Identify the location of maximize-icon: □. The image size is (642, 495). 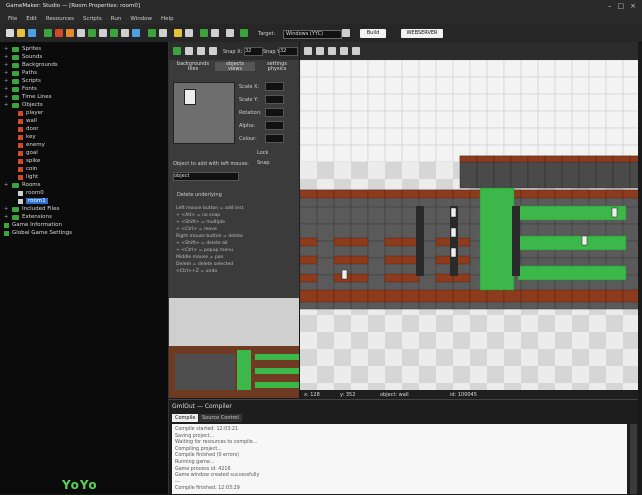
(621, 6).